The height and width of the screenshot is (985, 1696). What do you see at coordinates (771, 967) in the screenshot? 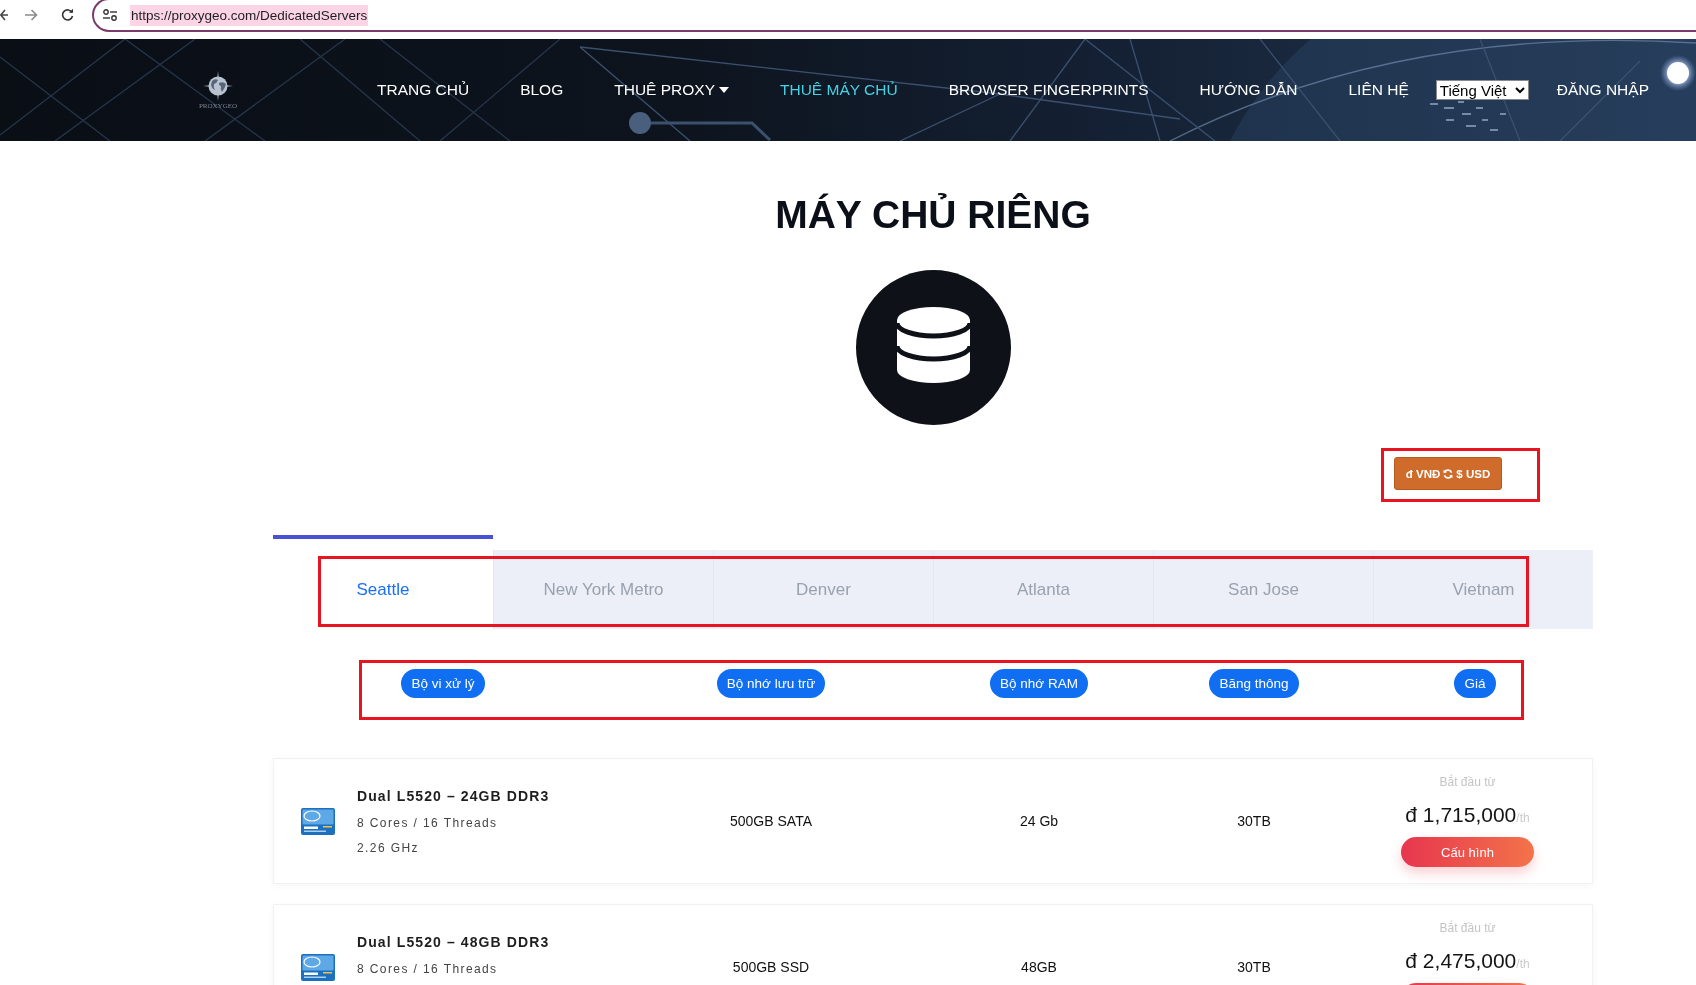
I see `storage-text: 500GB SSD` at bounding box center [771, 967].